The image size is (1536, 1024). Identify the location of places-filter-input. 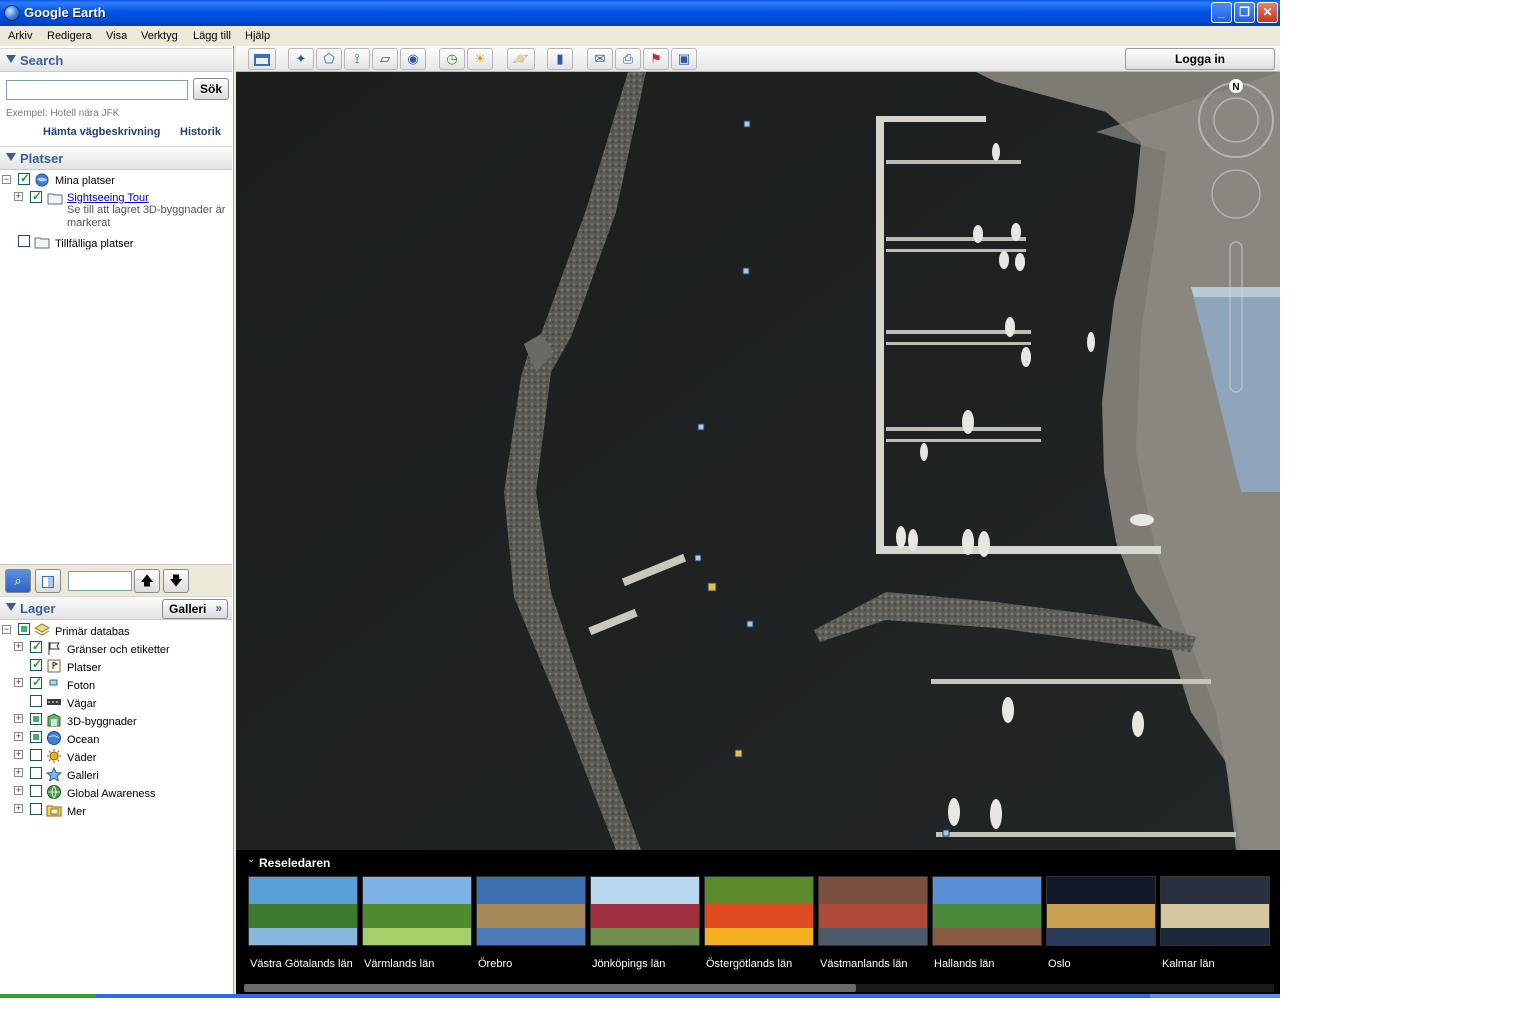
(100, 581).